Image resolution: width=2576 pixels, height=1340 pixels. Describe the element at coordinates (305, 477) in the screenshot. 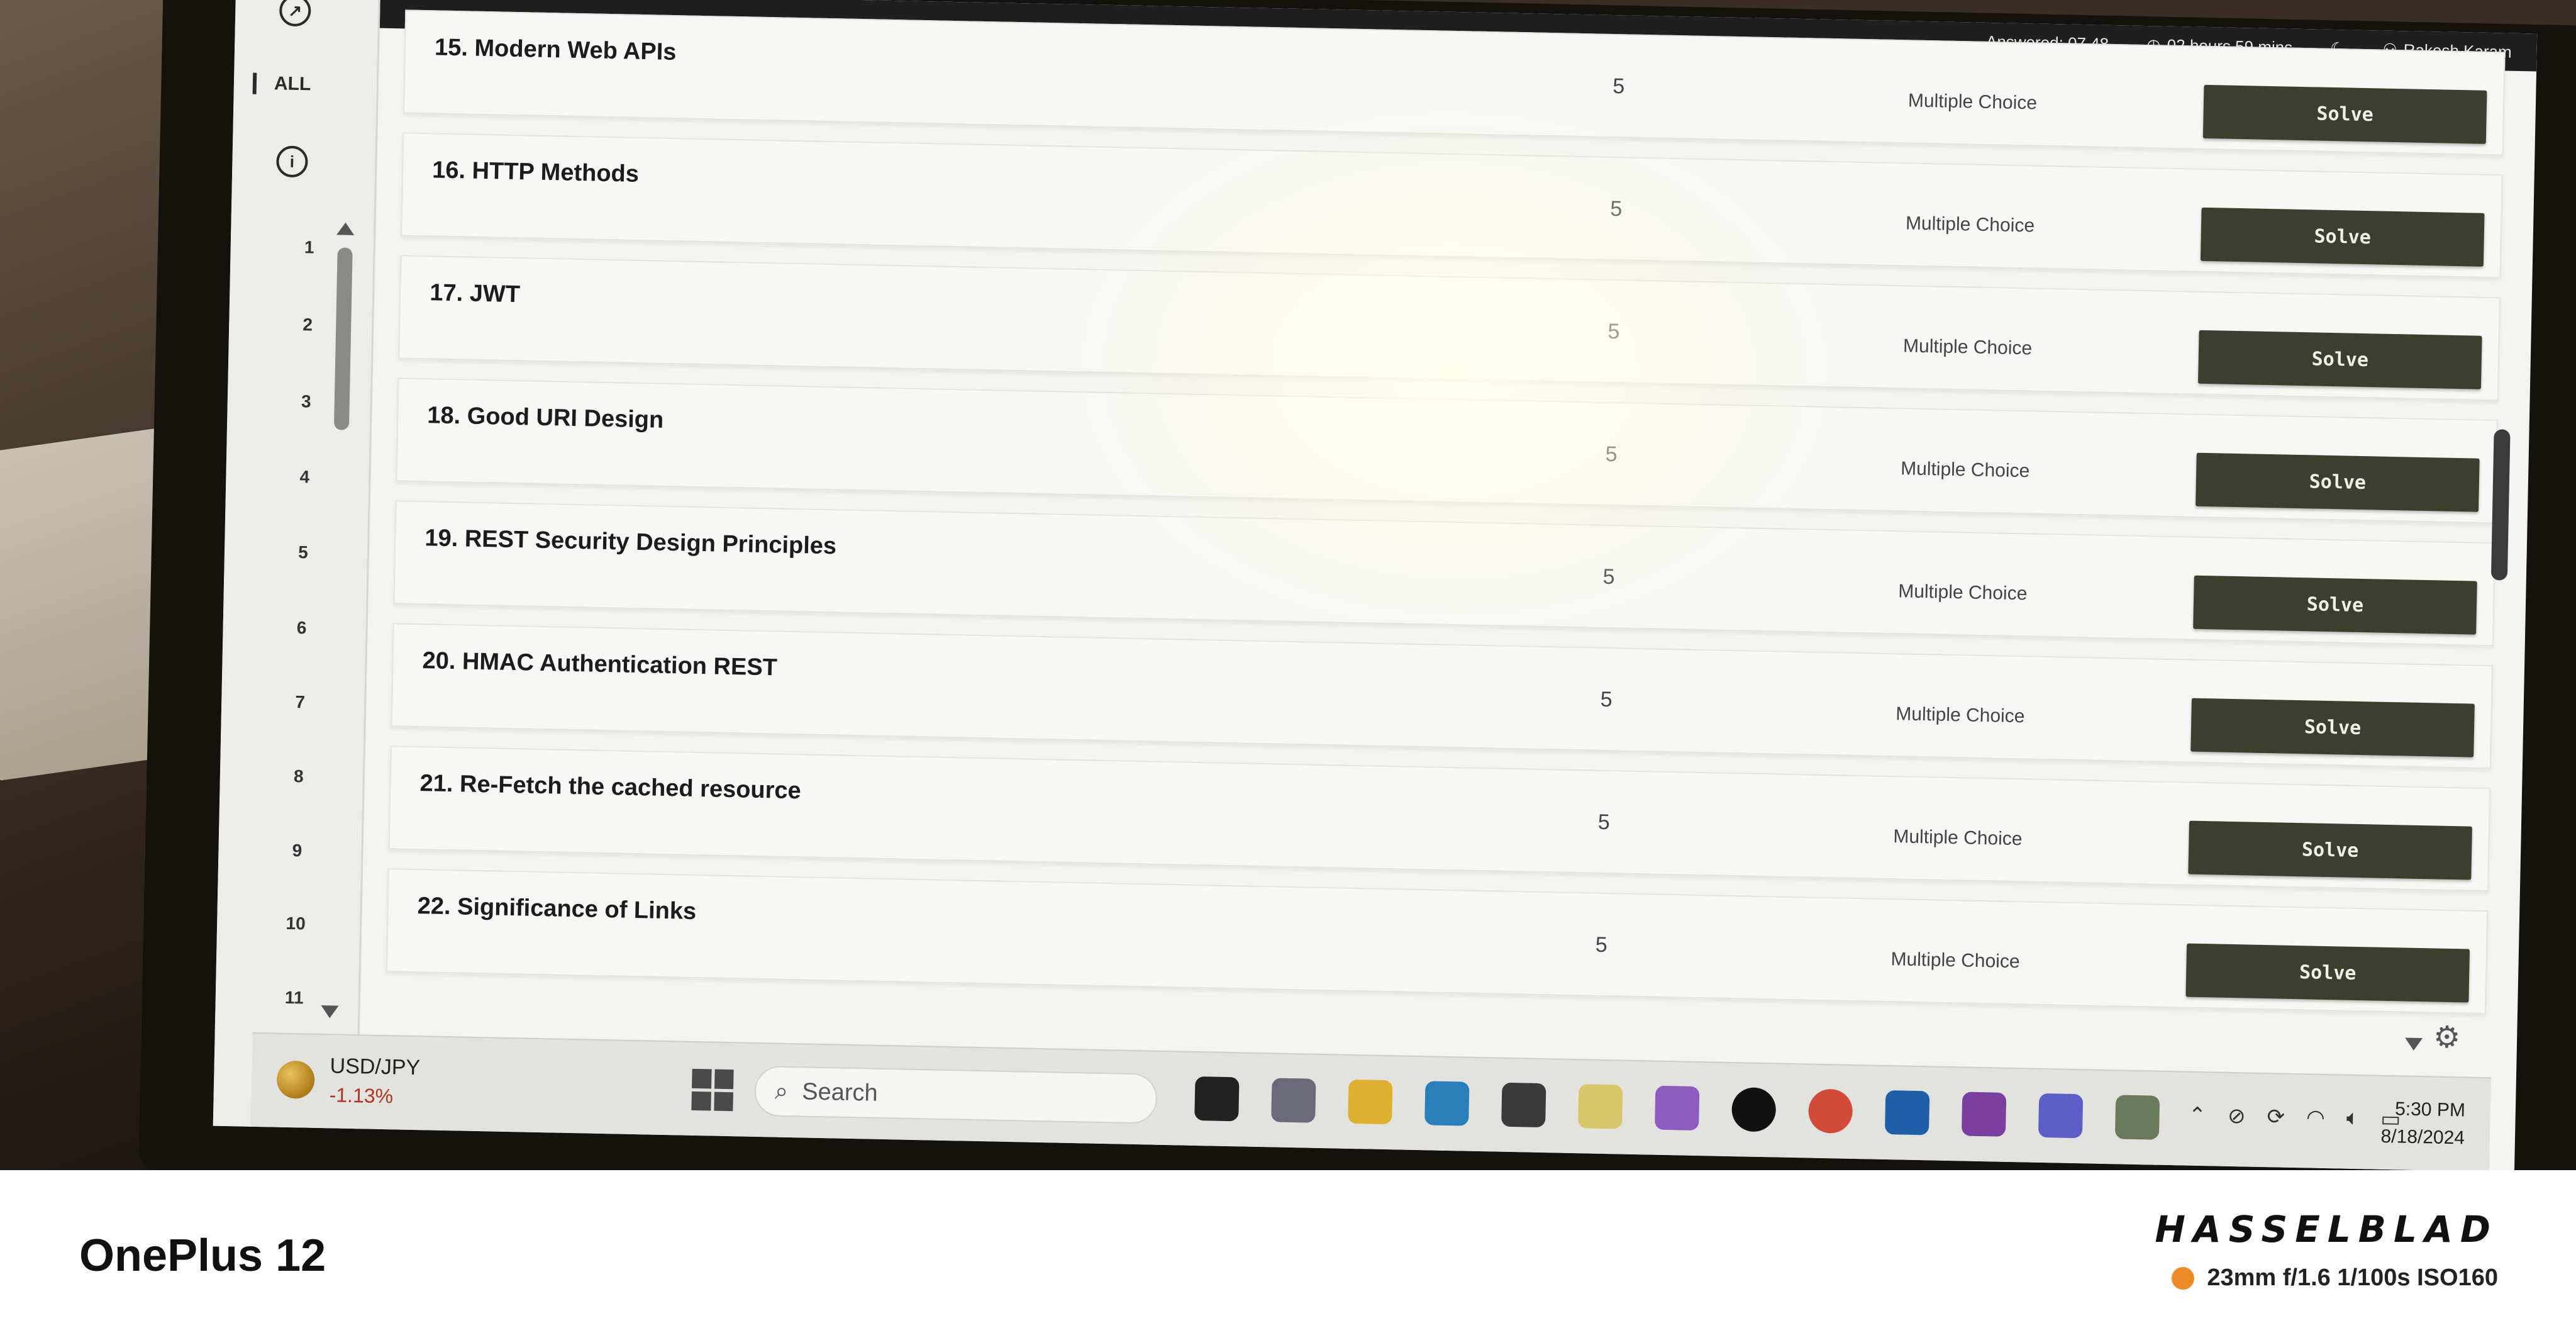

I see `rail-item-4: 4` at that location.